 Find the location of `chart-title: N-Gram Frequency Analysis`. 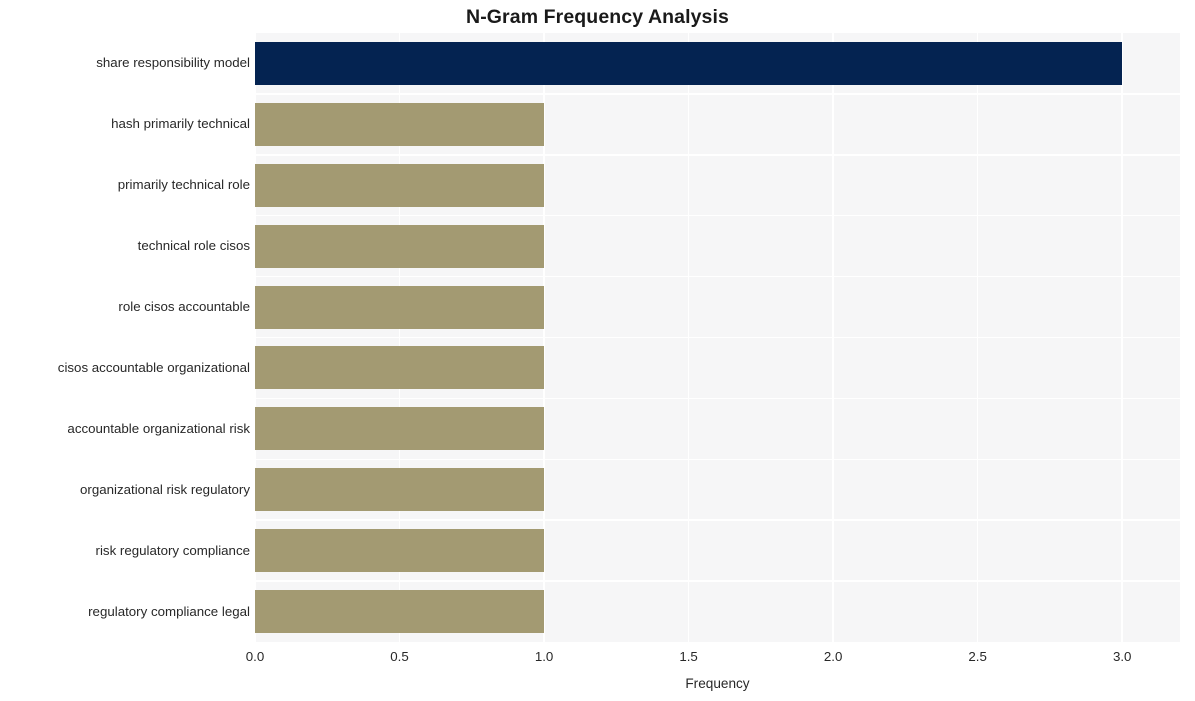

chart-title: N-Gram Frequency Analysis is located at coordinates (597, 17).